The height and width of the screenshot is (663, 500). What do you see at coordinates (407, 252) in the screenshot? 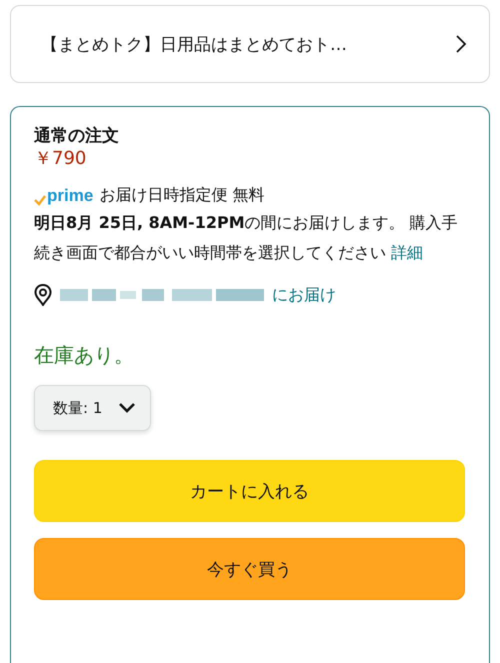
I see `details-link: 詳細` at bounding box center [407, 252].